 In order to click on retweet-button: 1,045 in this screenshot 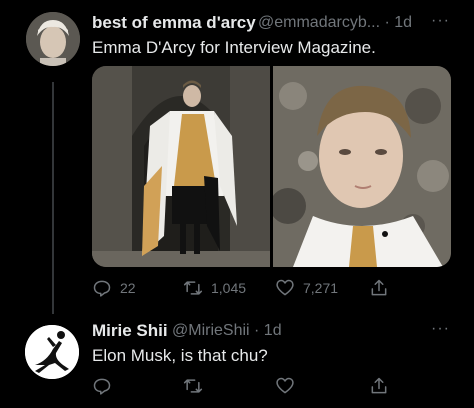, I will do `click(214, 288)`.